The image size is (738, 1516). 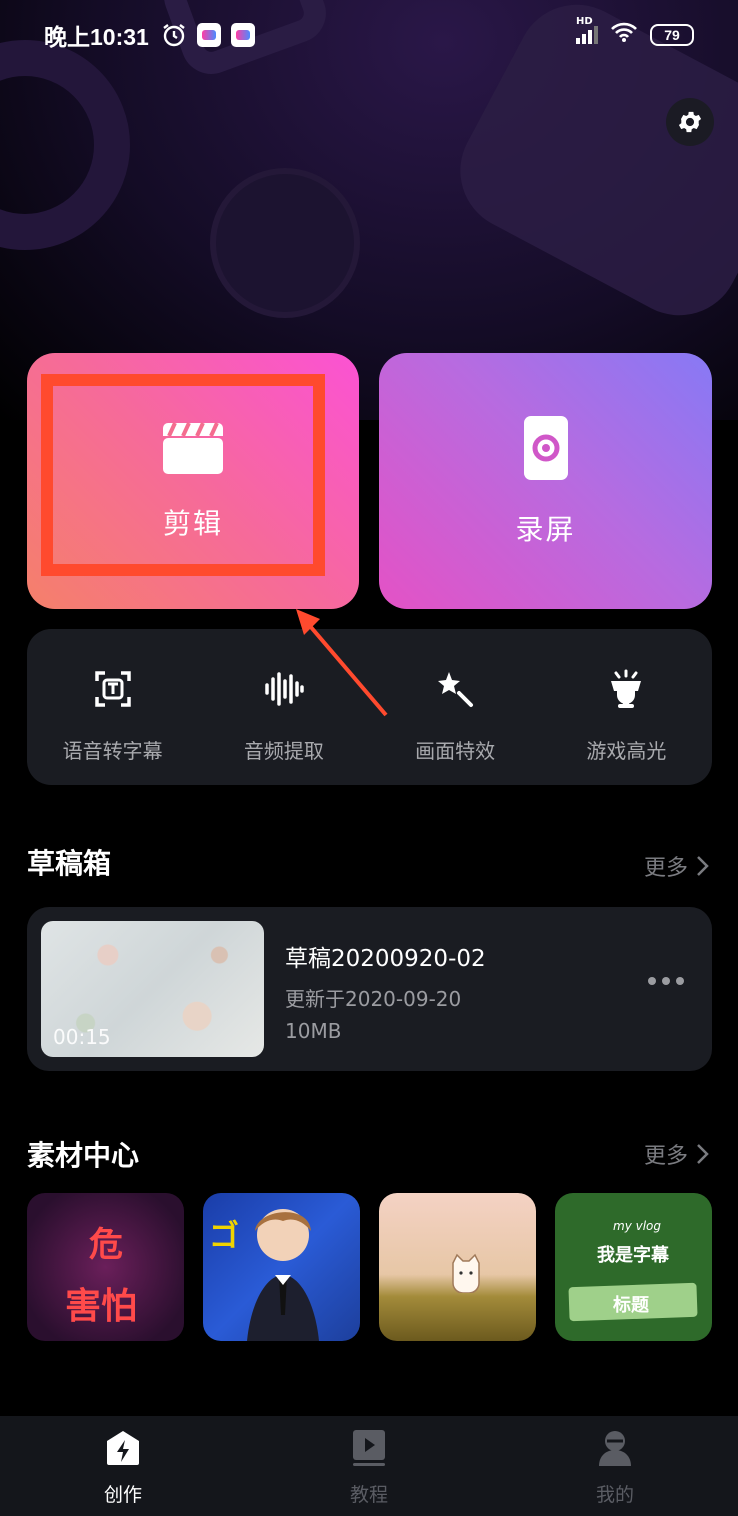 I want to click on more-options-icon, so click(x=666, y=981).